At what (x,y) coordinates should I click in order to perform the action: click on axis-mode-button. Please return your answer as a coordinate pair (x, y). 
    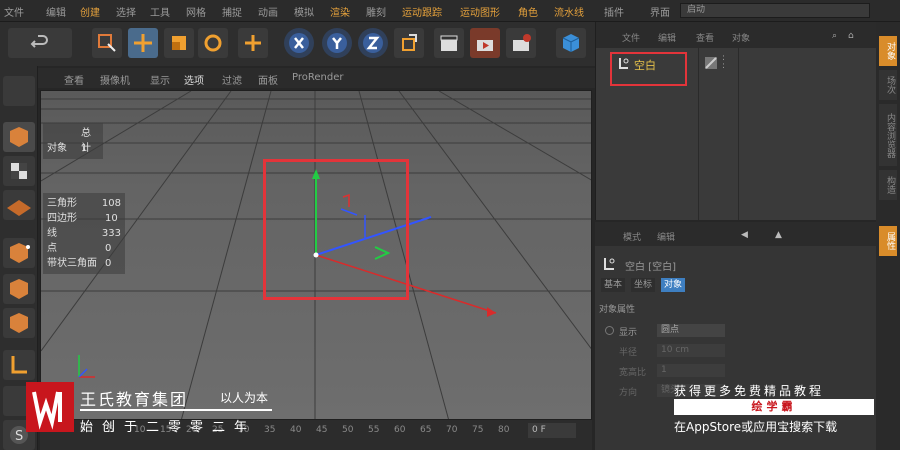
    Looking at the image, I should click on (19, 365).